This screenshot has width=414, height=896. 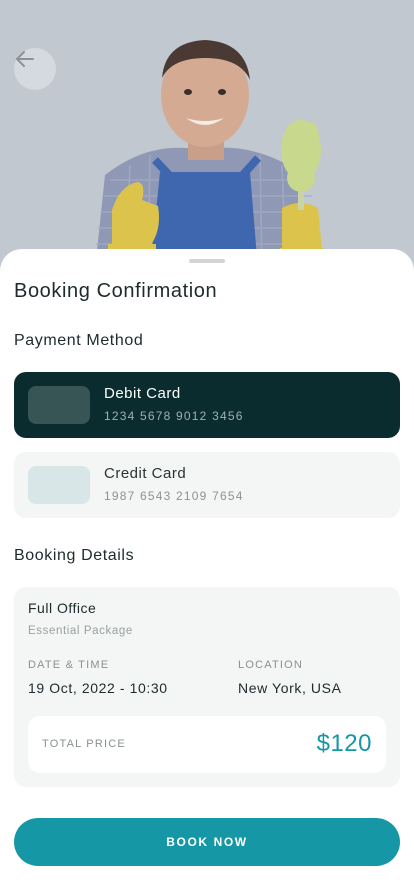 What do you see at coordinates (84, 744) in the screenshot?
I see `total-price-label: TOTAL PRICE` at bounding box center [84, 744].